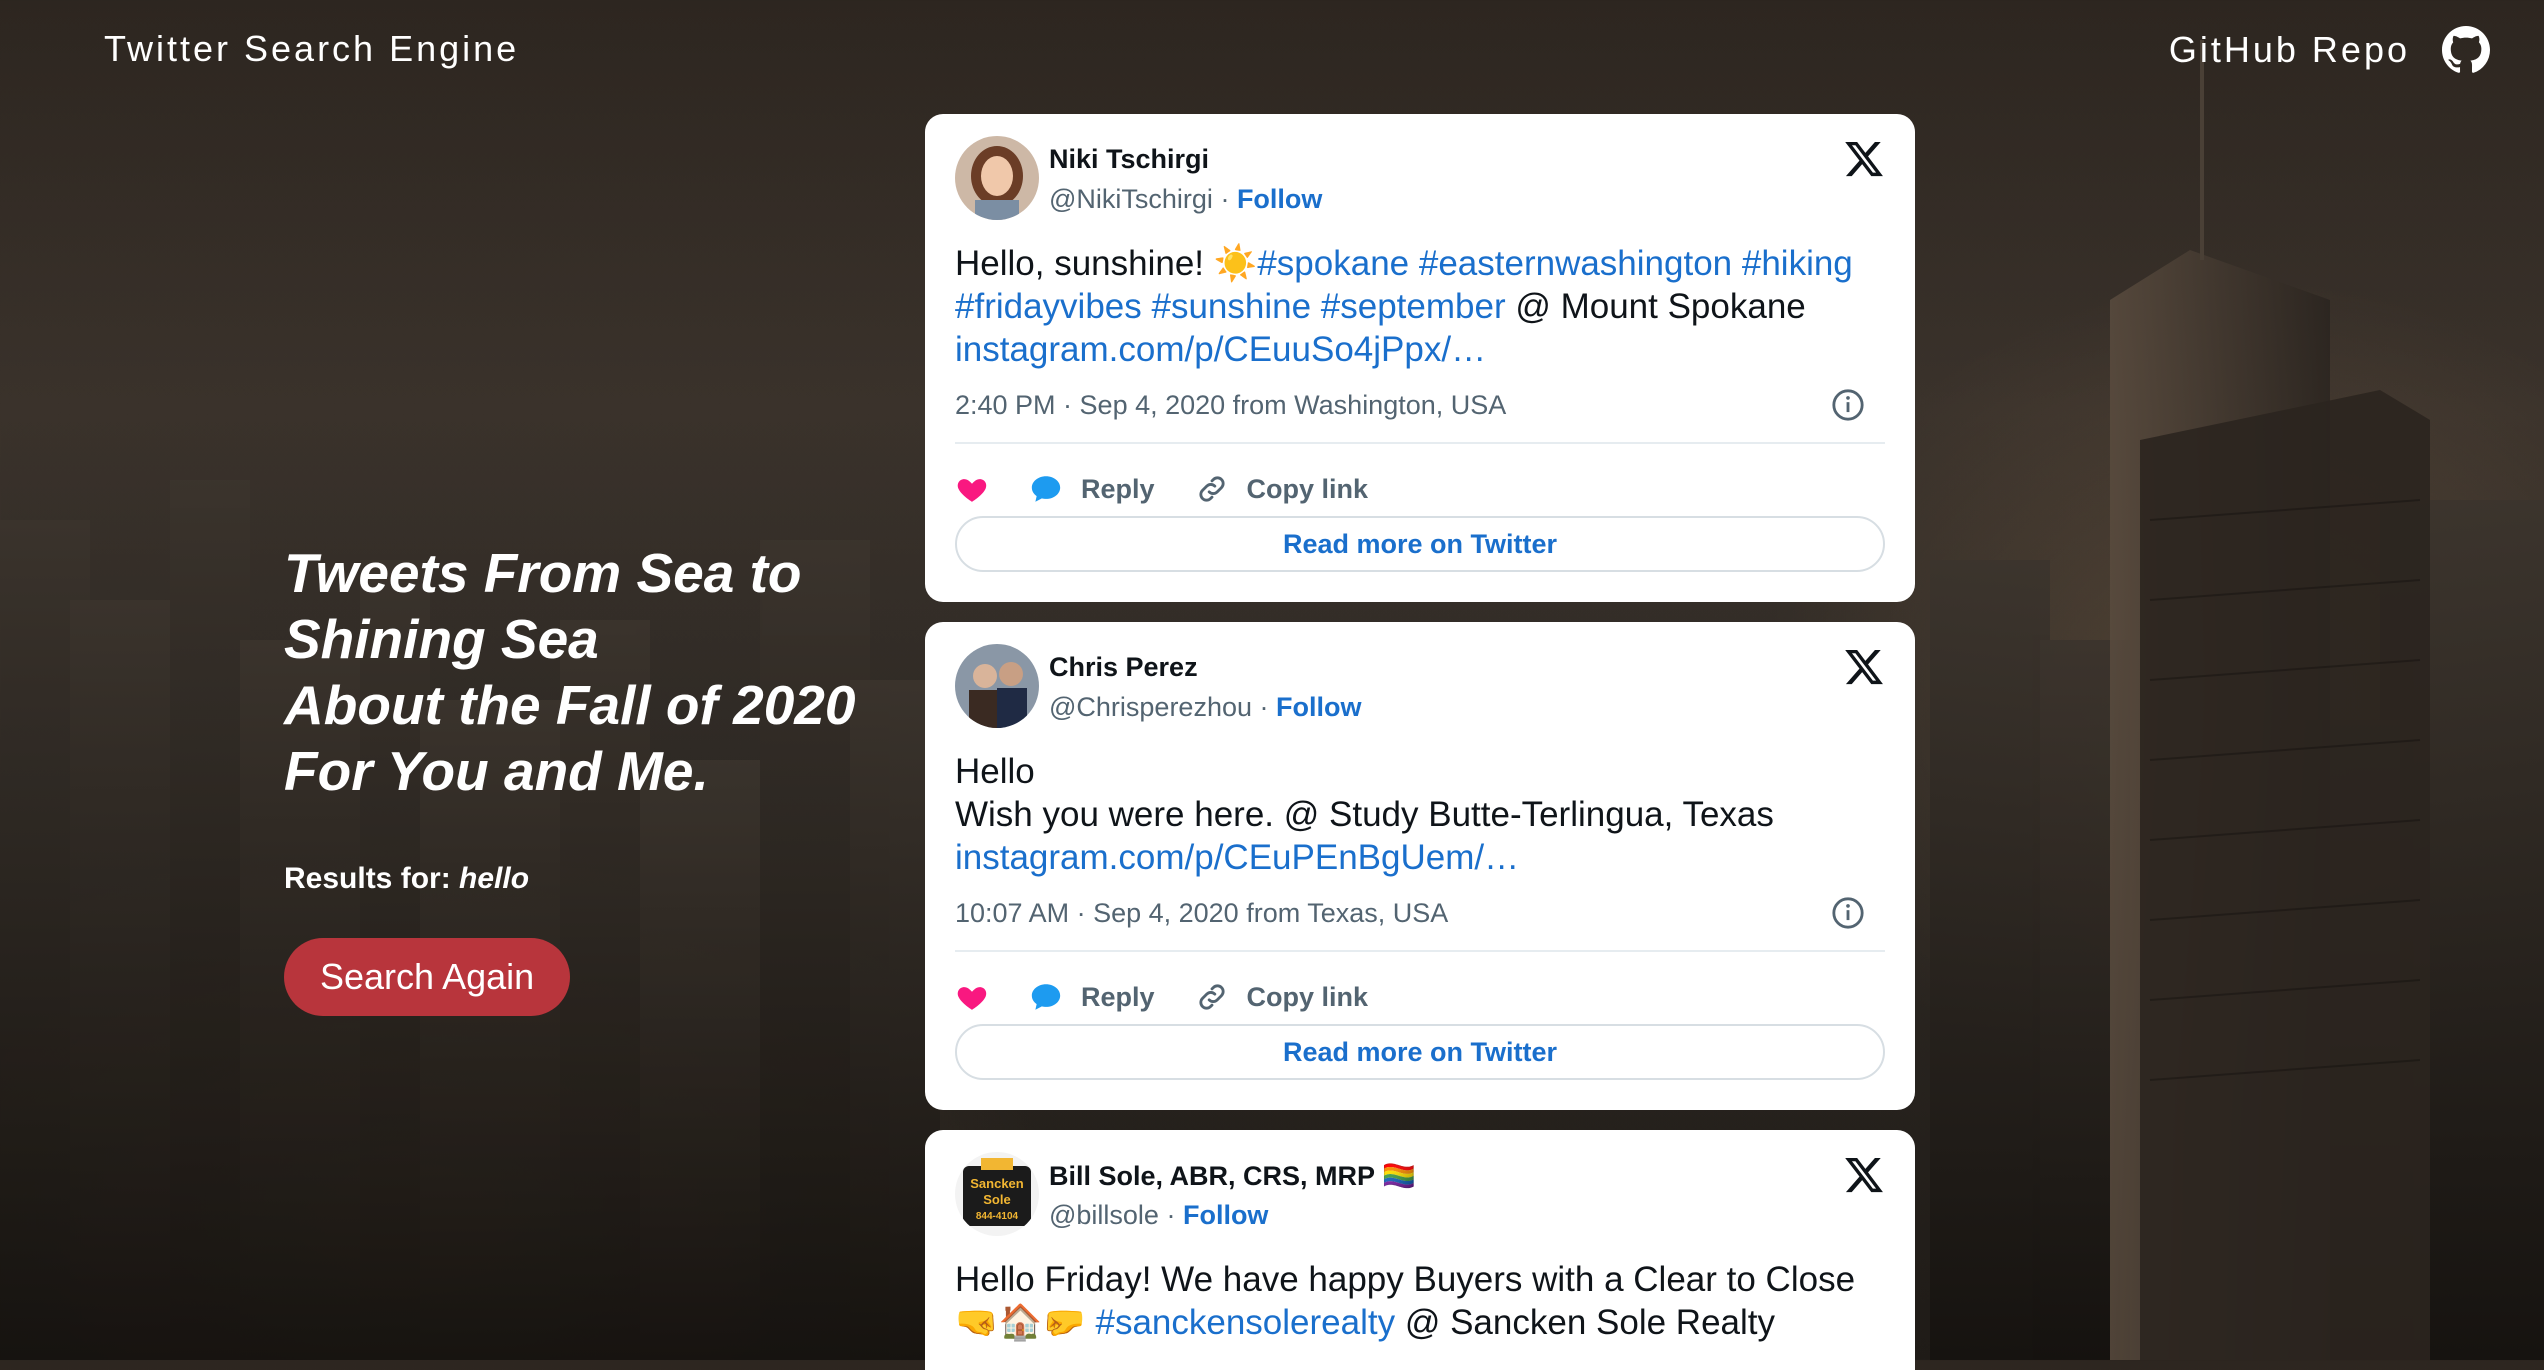  Describe the element at coordinates (1554, 263) in the screenshot. I see `hashtag-links: #spokane #easternwashington #hiking` at that location.